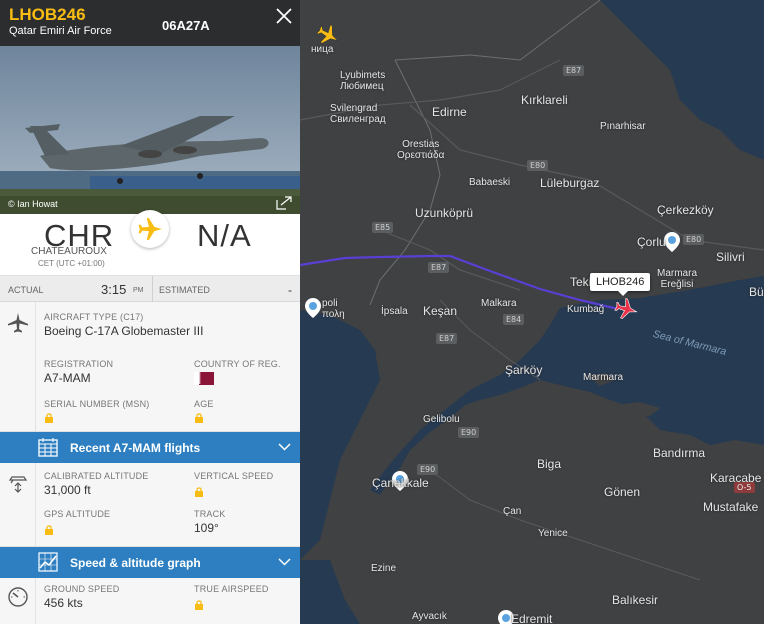  I want to click on calibrated-altitude-value: 31,000 ft, so click(67, 490).